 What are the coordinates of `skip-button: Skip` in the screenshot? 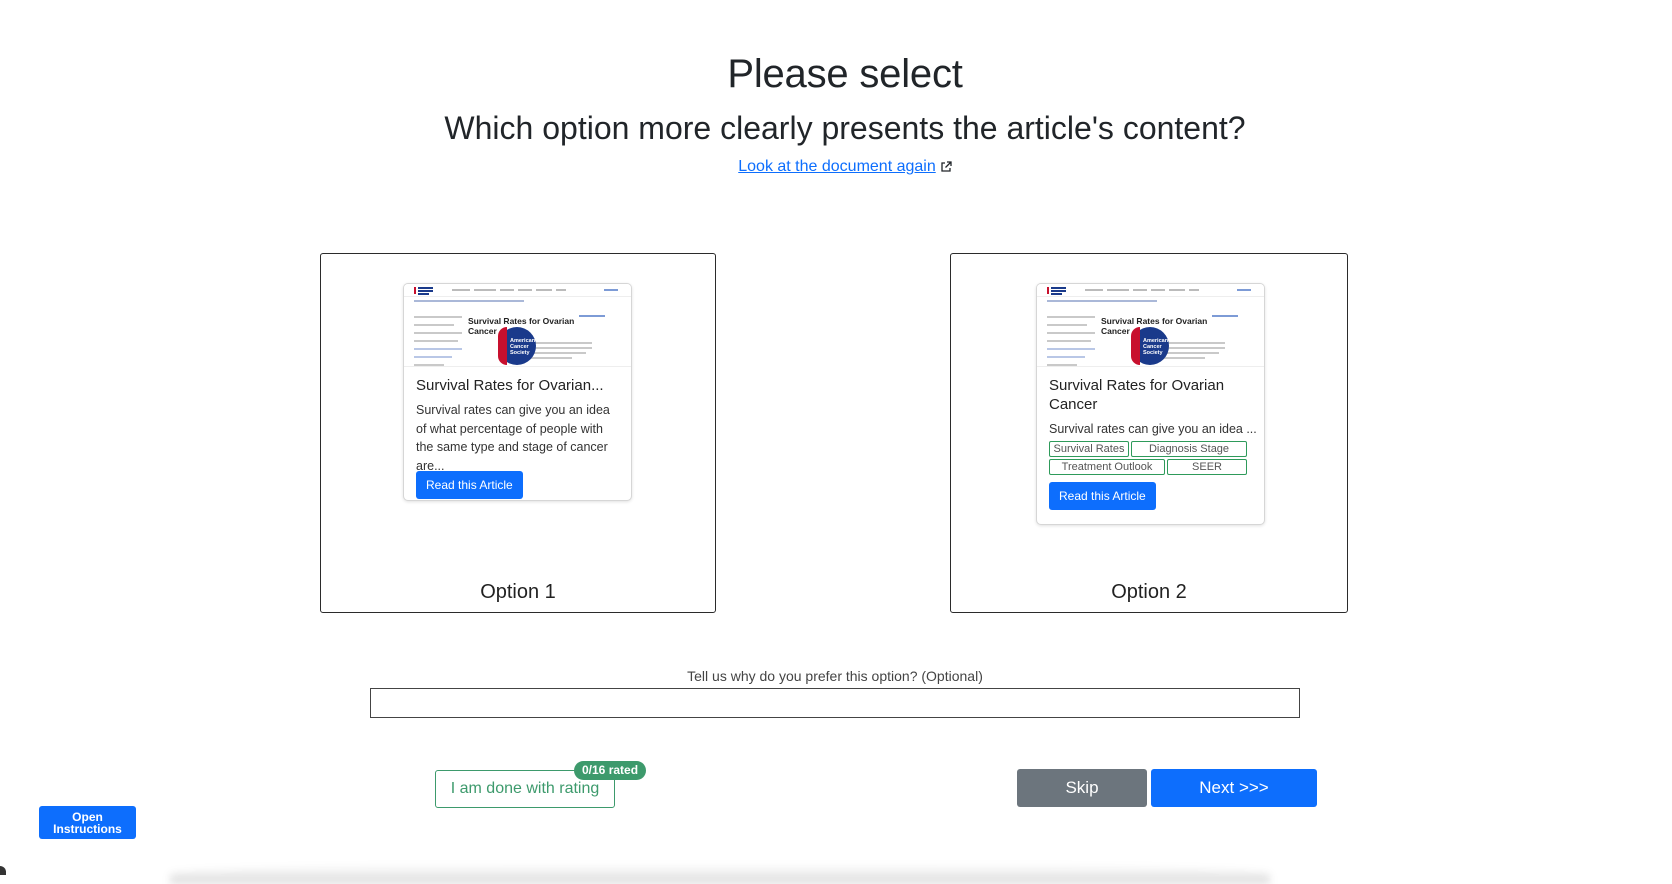 It's located at (1082, 788).